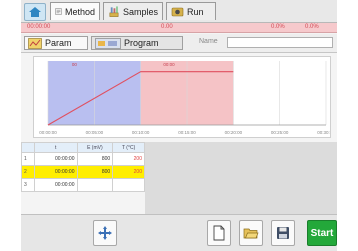 The width and height of the screenshot is (358, 251). Describe the element at coordinates (114, 11) in the screenshot. I see `samples-icon` at that location.